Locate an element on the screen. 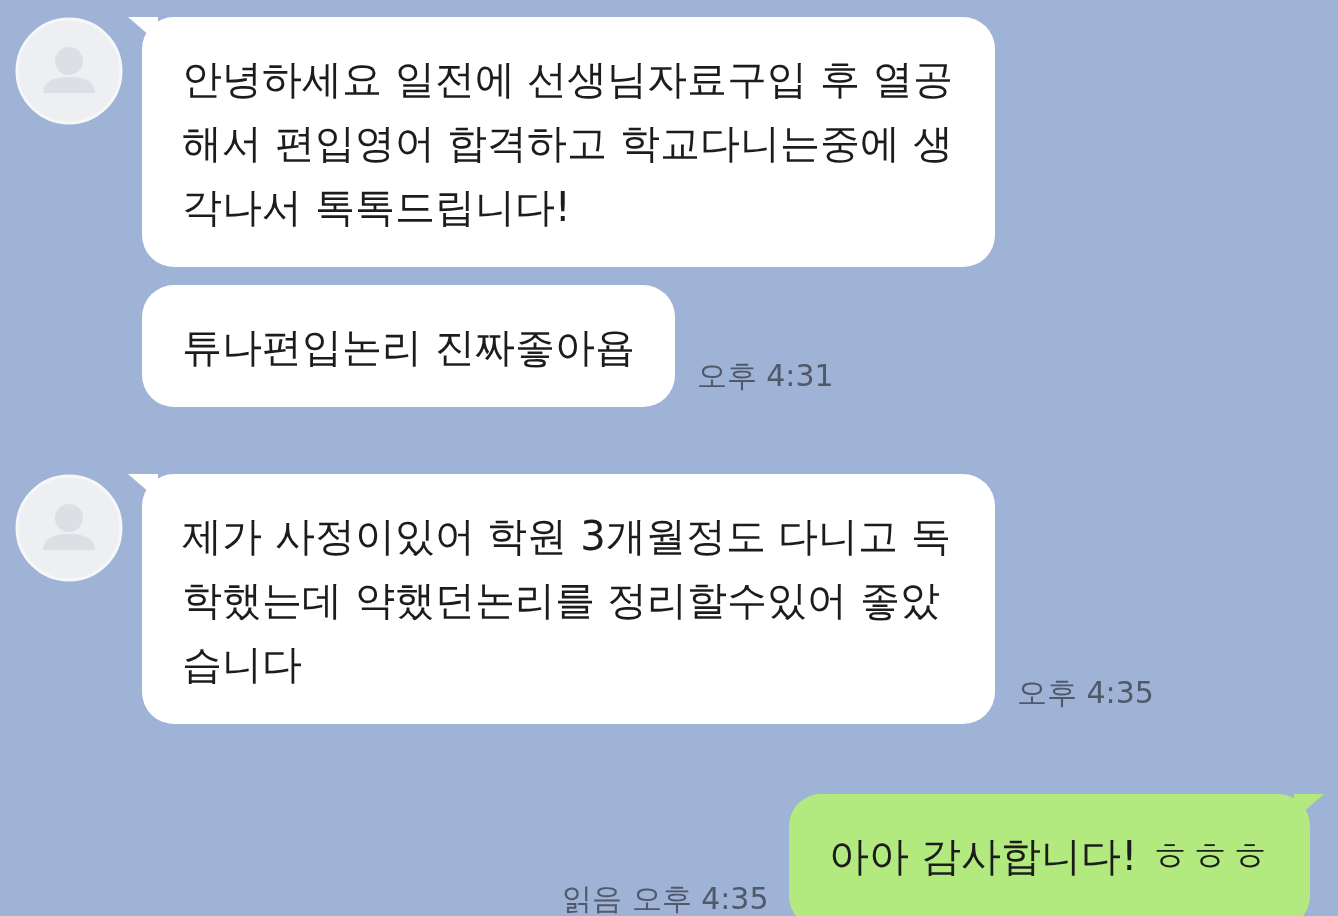 The image size is (1338, 916). message-bubble: 아아 감사합니다! ㅎㅎㅎ is located at coordinates (1049, 855).